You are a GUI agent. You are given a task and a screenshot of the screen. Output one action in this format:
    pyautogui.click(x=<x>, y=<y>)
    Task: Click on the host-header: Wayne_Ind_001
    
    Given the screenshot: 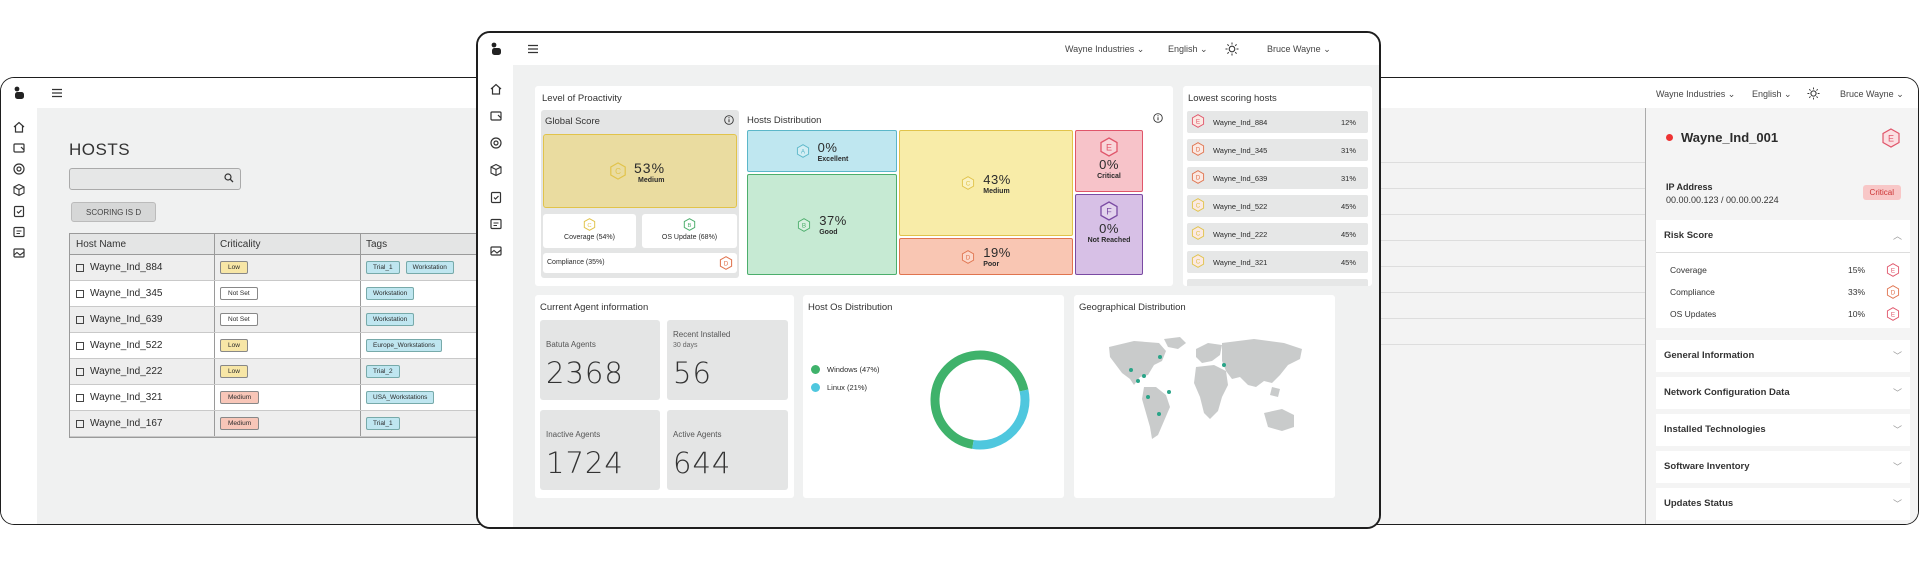 What is the action you would take?
    pyautogui.click(x=1722, y=137)
    